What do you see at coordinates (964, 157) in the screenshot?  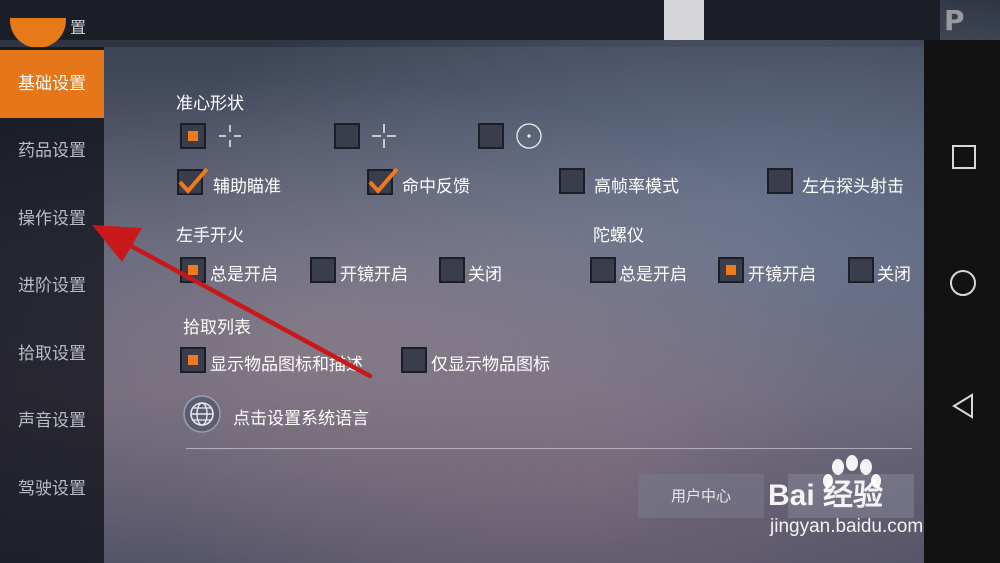 I see `recent-apps-icon` at bounding box center [964, 157].